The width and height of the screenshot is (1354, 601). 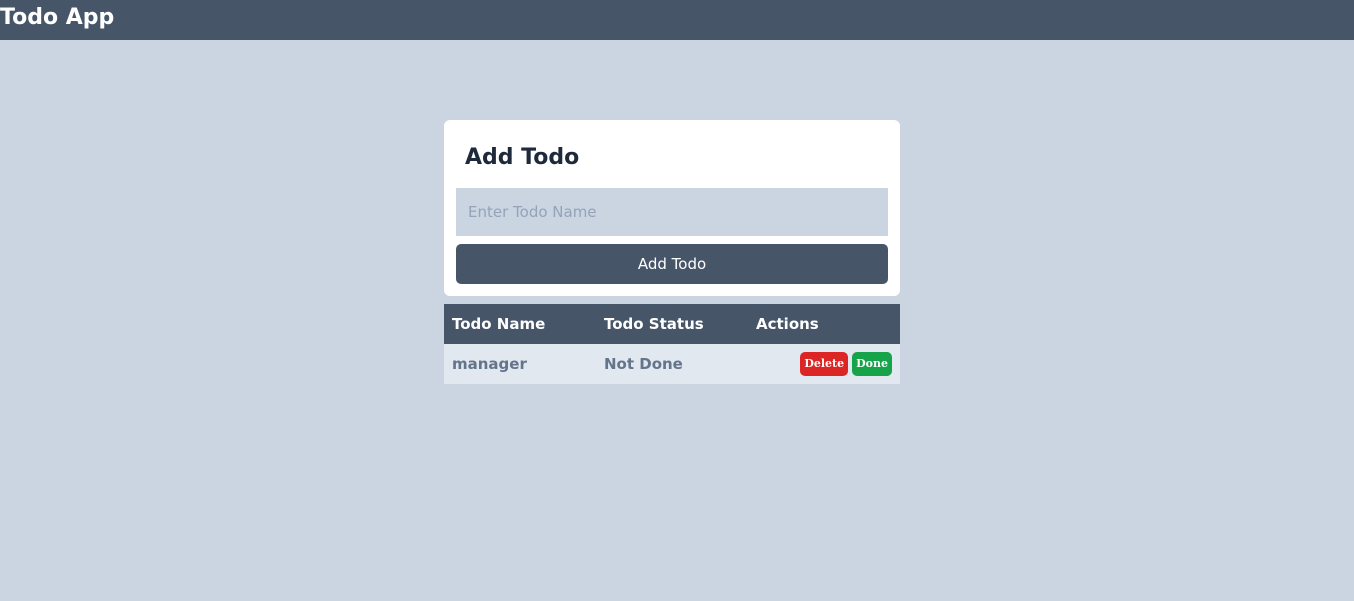 I want to click on todo-status-cell: Not Done, so click(x=672, y=364).